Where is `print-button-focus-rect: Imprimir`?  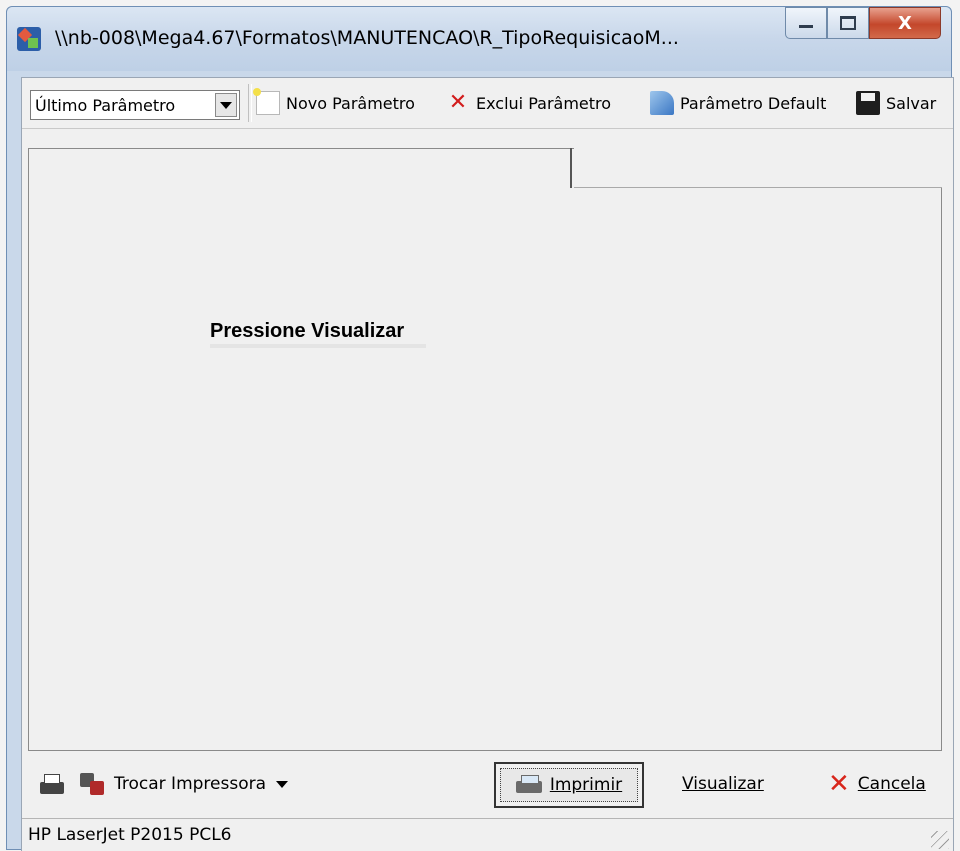 print-button-focus-rect: Imprimir is located at coordinates (569, 785).